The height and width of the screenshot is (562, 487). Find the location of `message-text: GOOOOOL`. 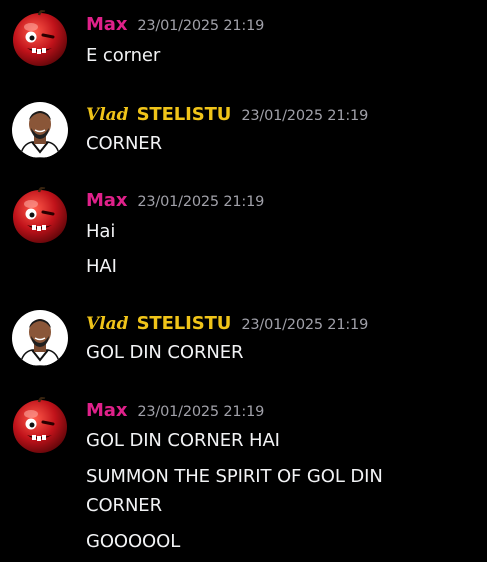

message-text: GOOOOOL is located at coordinates (133, 541).